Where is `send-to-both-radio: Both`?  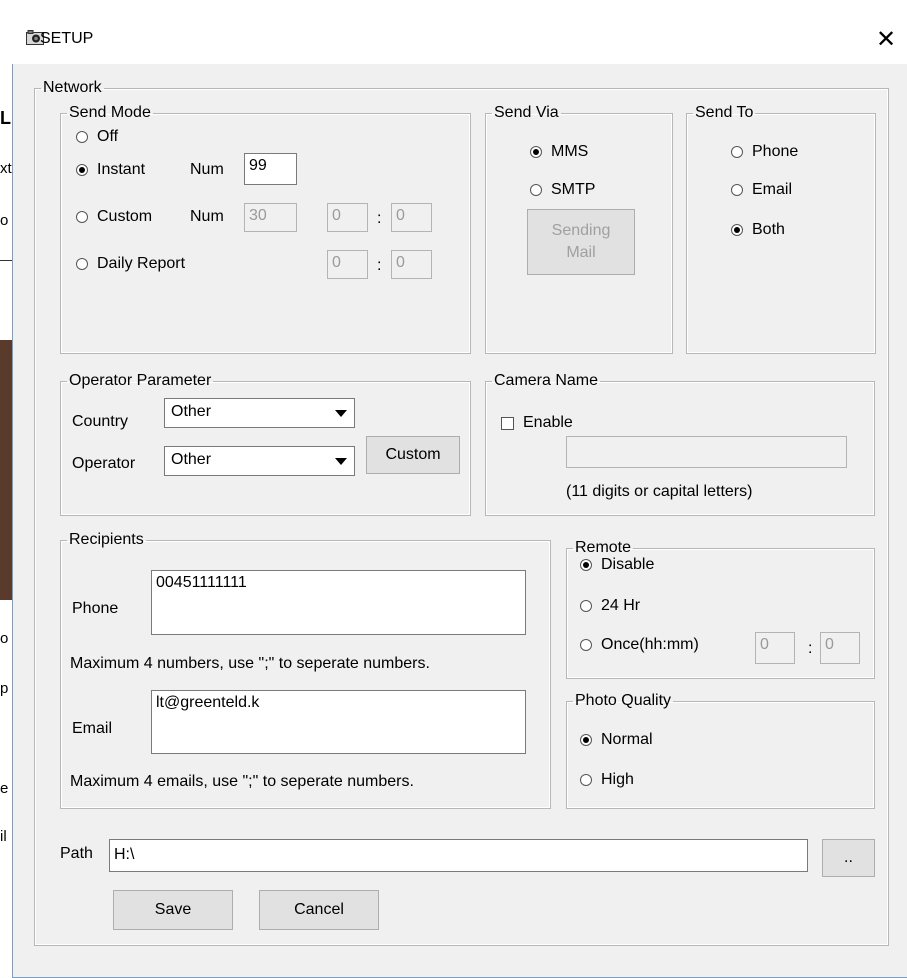
send-to-both-radio: Both is located at coordinates (758, 230).